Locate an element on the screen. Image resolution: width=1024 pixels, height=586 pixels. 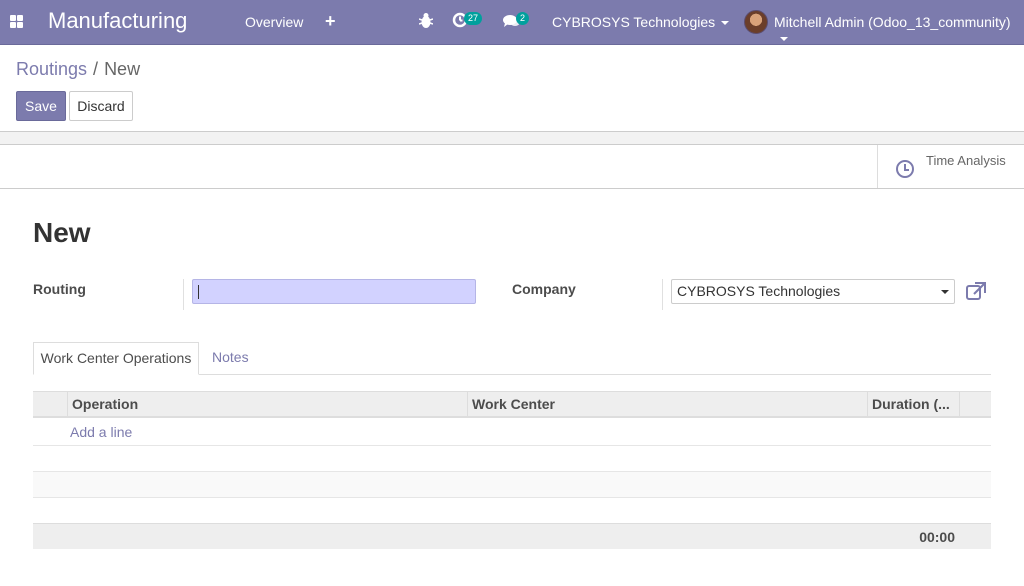
activity-count-badge: 27 is located at coordinates (473, 18).